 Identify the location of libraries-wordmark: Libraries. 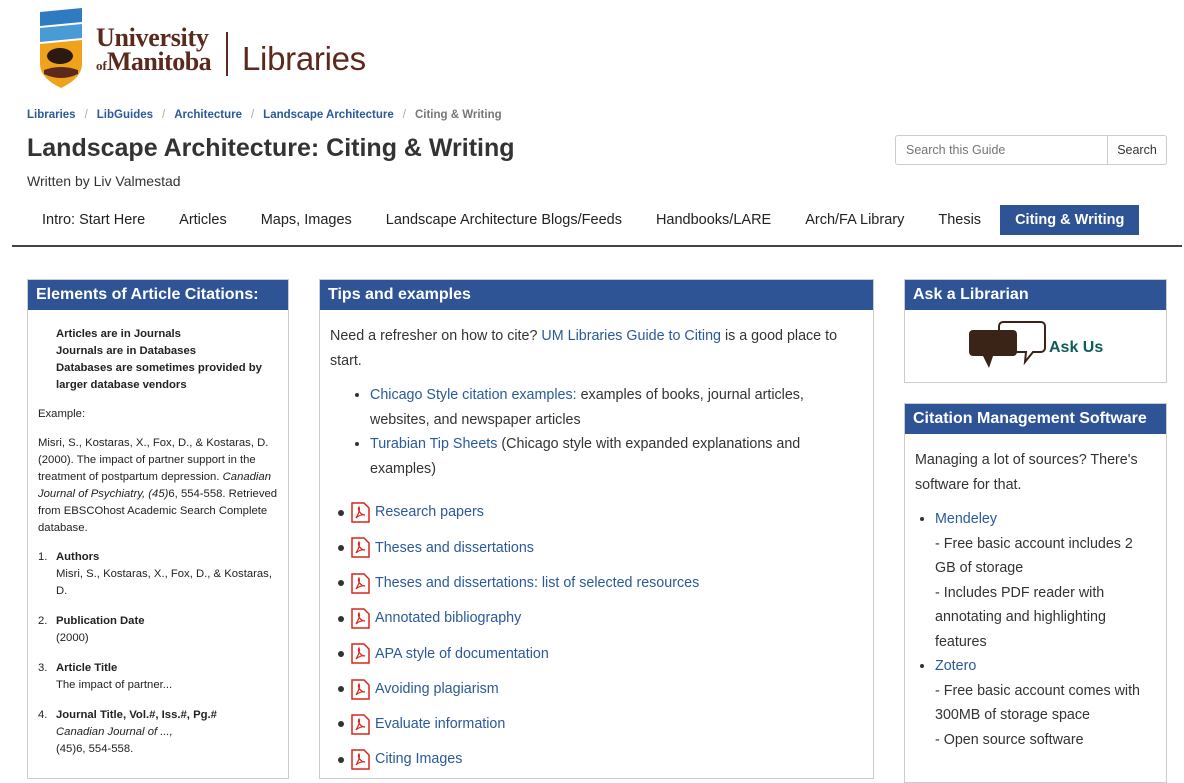
(304, 58).